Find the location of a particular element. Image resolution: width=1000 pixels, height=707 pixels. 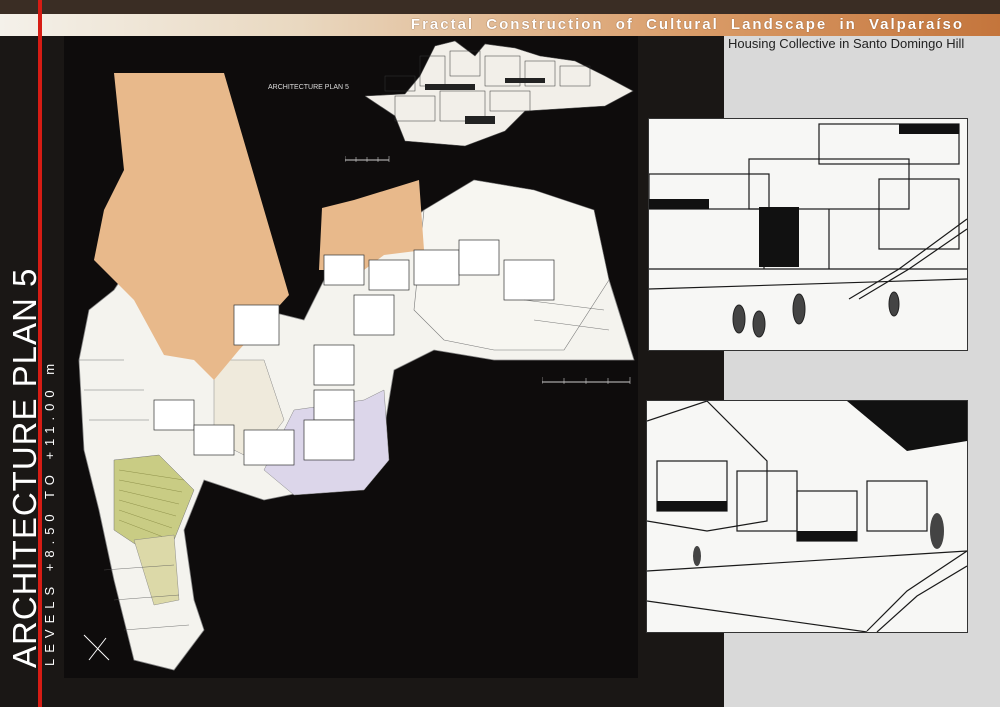

north-arrow-icon is located at coordinates (96, 647).